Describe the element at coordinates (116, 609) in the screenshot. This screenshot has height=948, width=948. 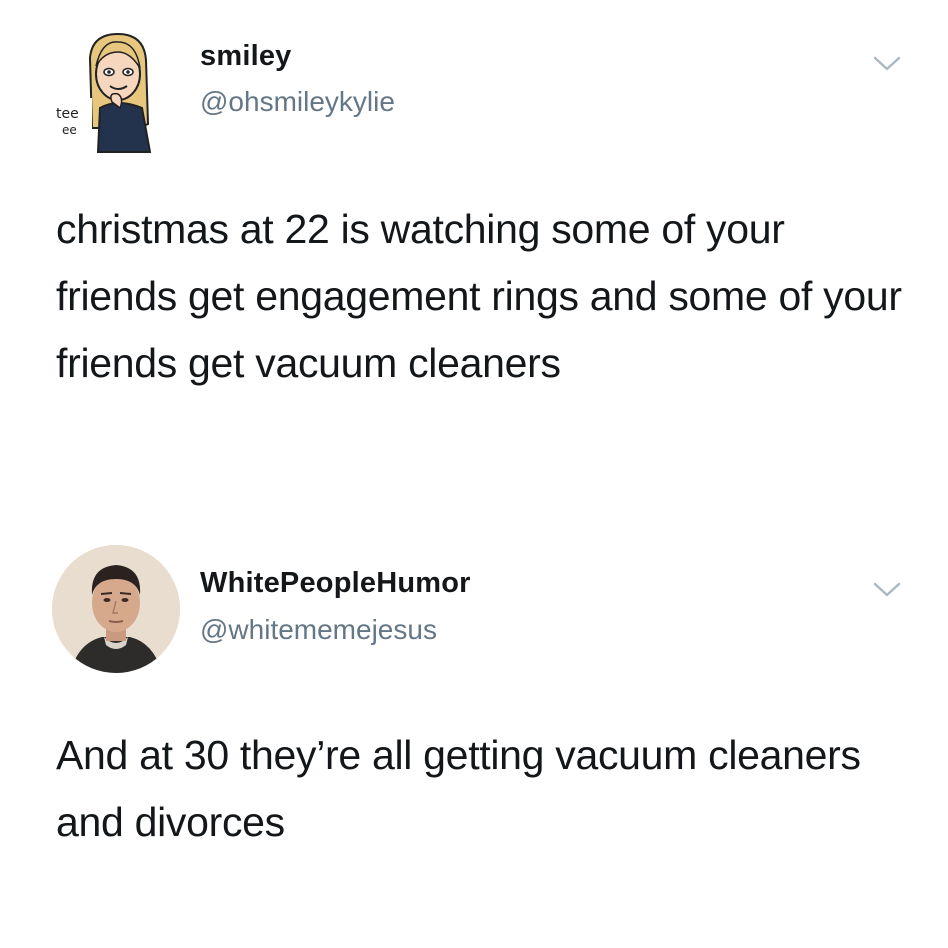
I see `profile-photo-icon` at that location.